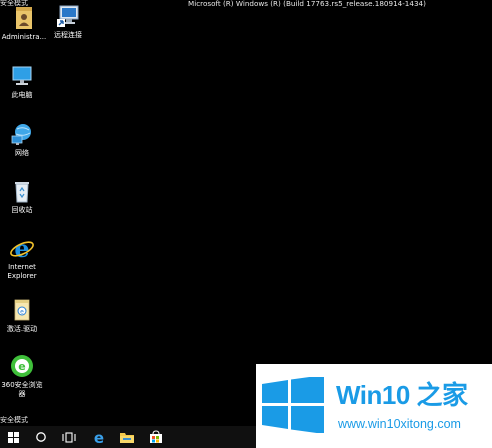 The width and height of the screenshot is (492, 448). I want to click on taskbar-store, so click(156, 437).